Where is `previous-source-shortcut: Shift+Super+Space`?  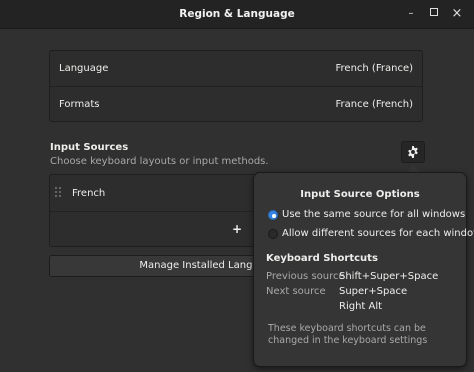 previous-source-shortcut: Shift+Super+Space is located at coordinates (389, 276).